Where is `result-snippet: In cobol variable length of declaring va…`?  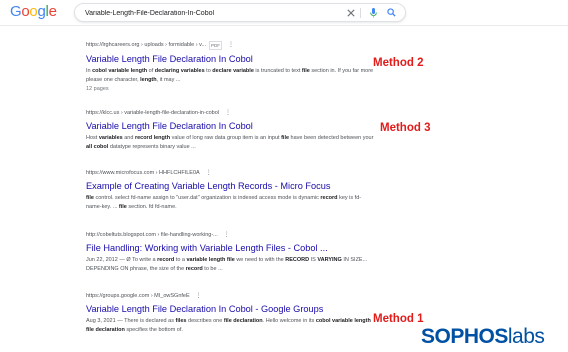
result-snippet: In cobol variable length of declaring va… is located at coordinates (230, 75).